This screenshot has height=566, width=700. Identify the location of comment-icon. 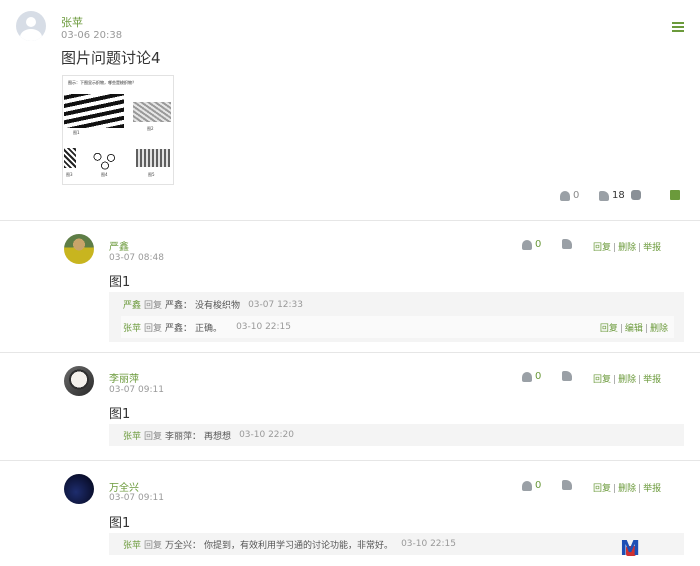
(636, 195).